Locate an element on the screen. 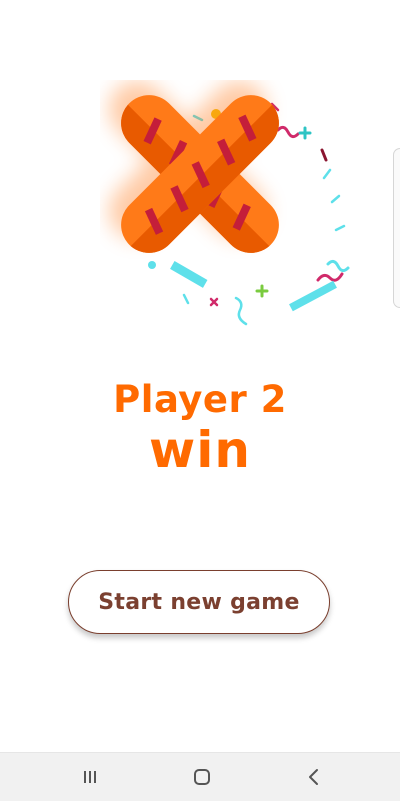  system-navigation-bar is located at coordinates (200, 776).